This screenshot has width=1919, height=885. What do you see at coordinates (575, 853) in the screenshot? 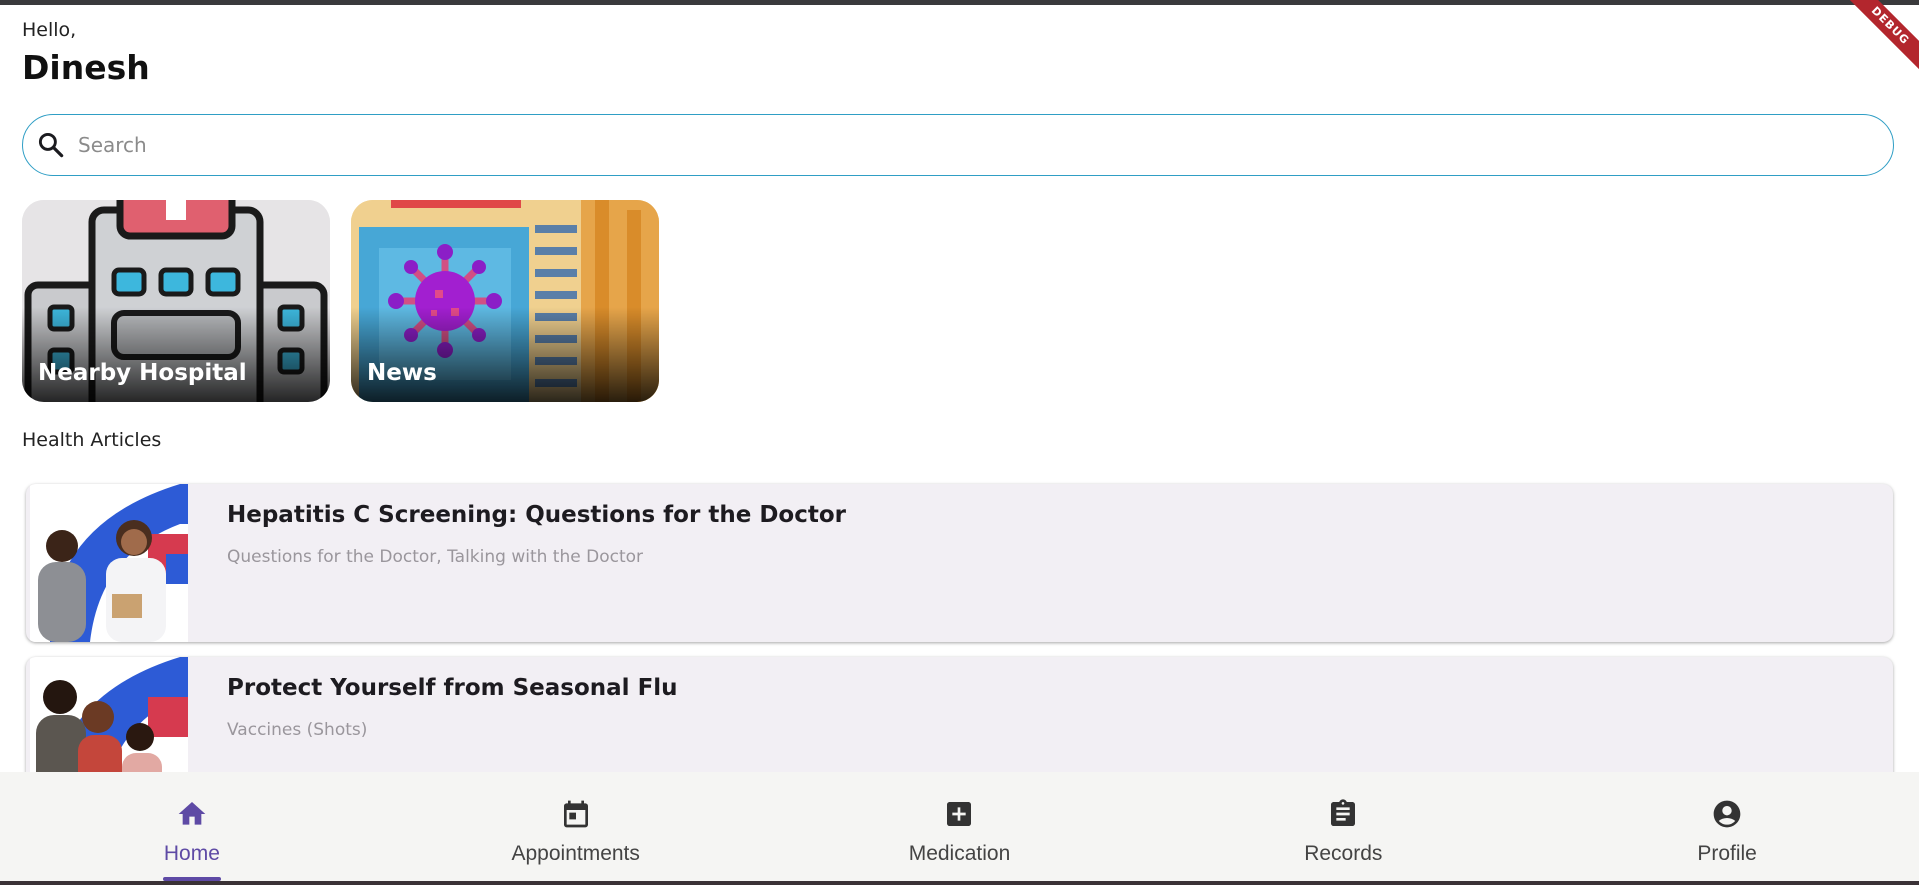
I see `nav-label-appointments: Appointments` at bounding box center [575, 853].